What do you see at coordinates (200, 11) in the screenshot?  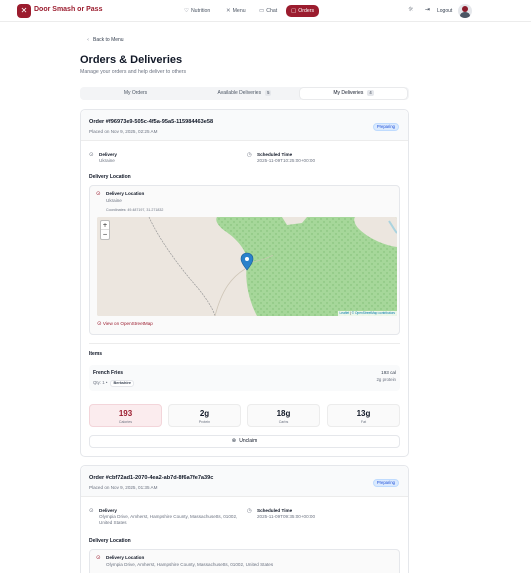 I see `nav-nutrition-label: Nutrition` at bounding box center [200, 11].